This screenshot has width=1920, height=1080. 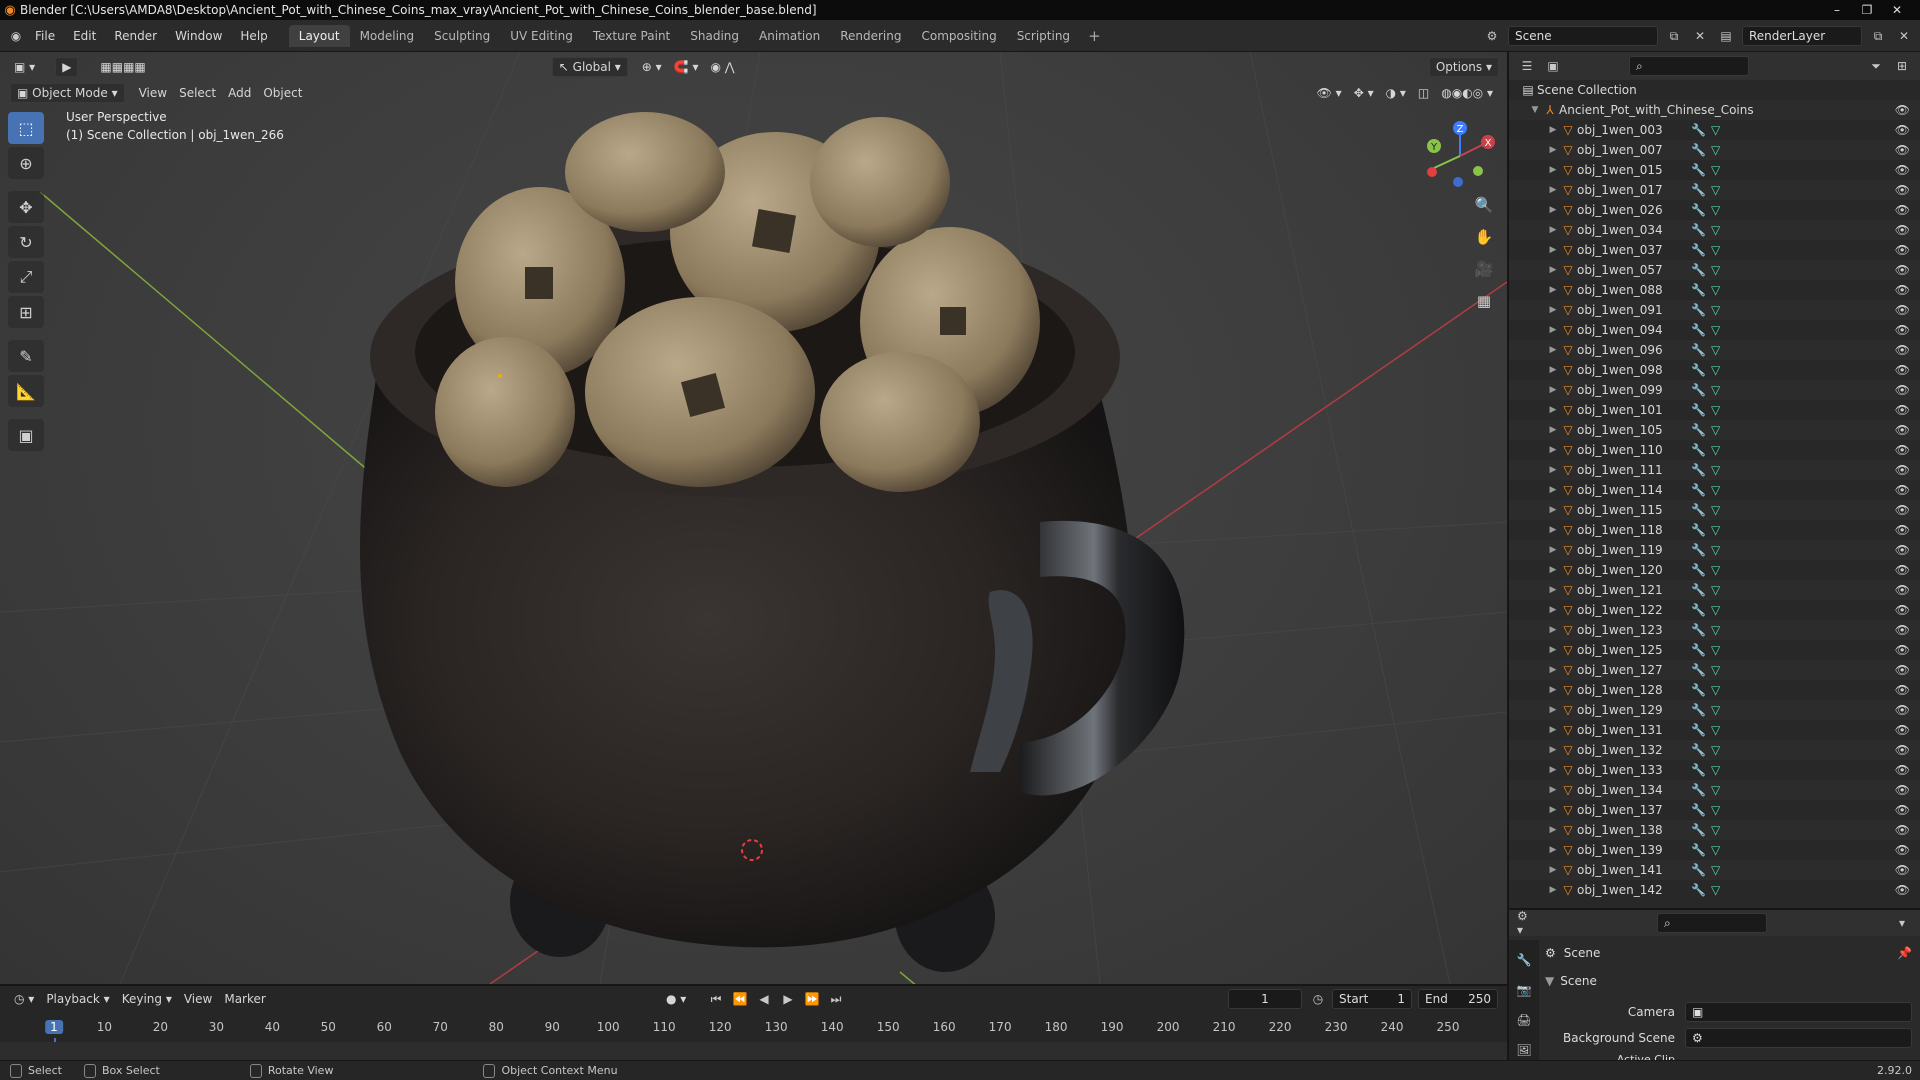 I want to click on options-dropdown: Options ▾, so click(x=1463, y=67).